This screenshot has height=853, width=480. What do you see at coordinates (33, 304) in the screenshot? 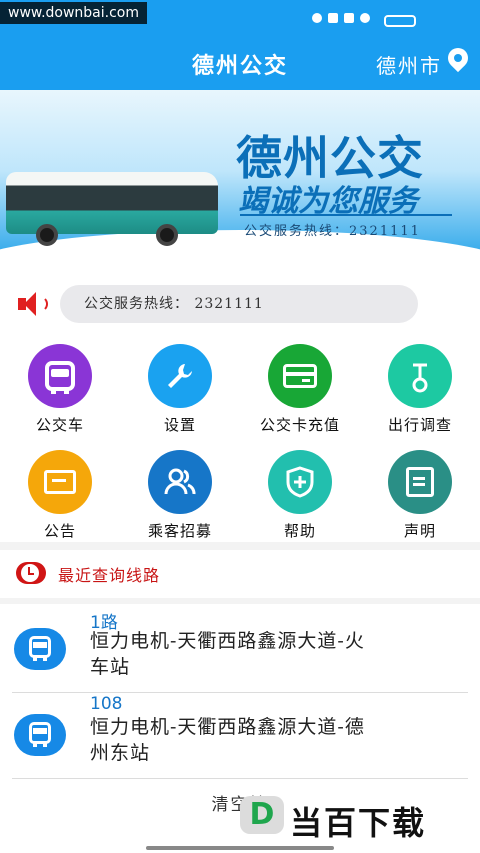
I see `speaker-icon` at bounding box center [33, 304].